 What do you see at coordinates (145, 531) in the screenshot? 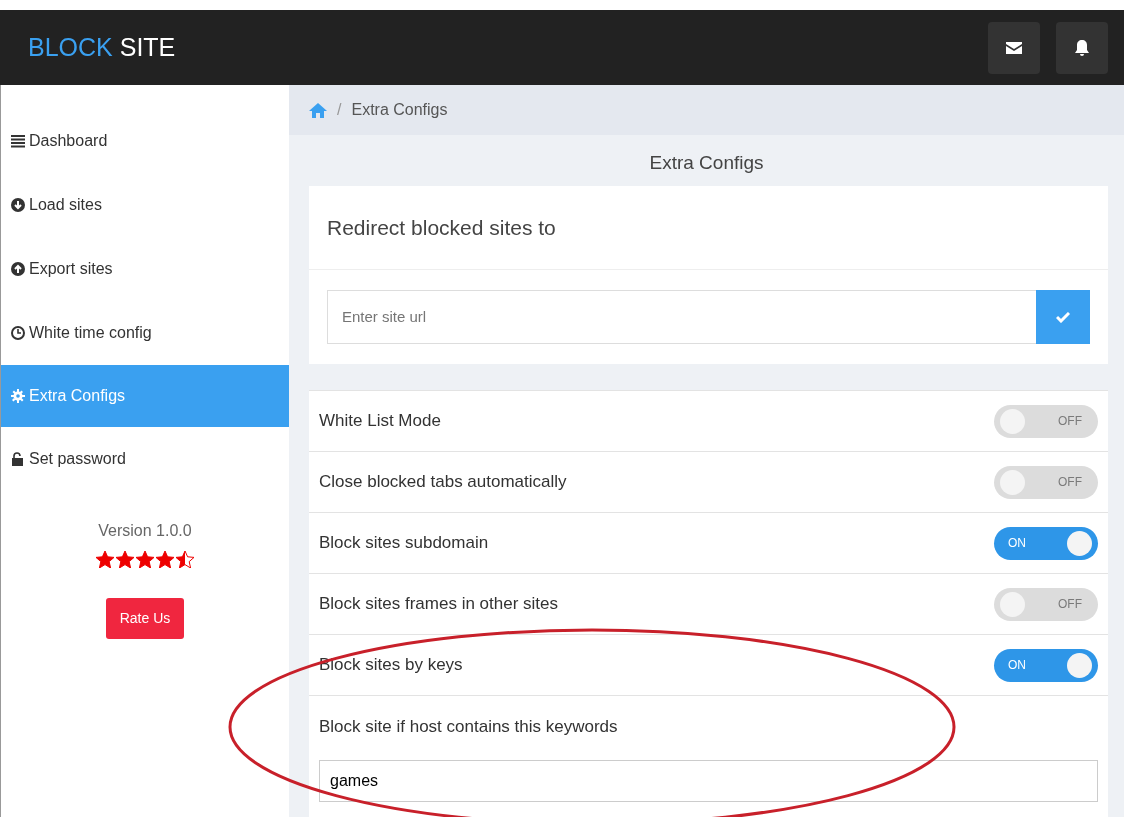
I see `version-text: Version 1.0.0` at bounding box center [145, 531].